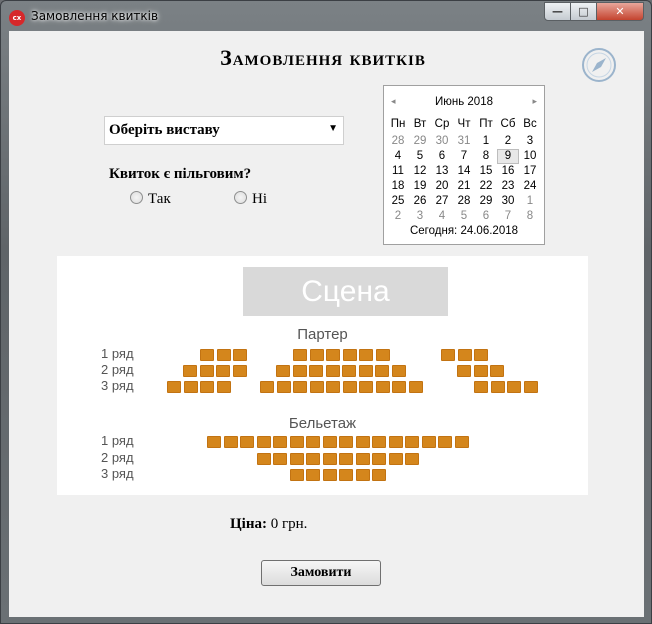 The height and width of the screenshot is (624, 652). Describe the element at coordinates (464, 102) in the screenshot. I see `calendar-month-label: Июнь 2018` at that location.